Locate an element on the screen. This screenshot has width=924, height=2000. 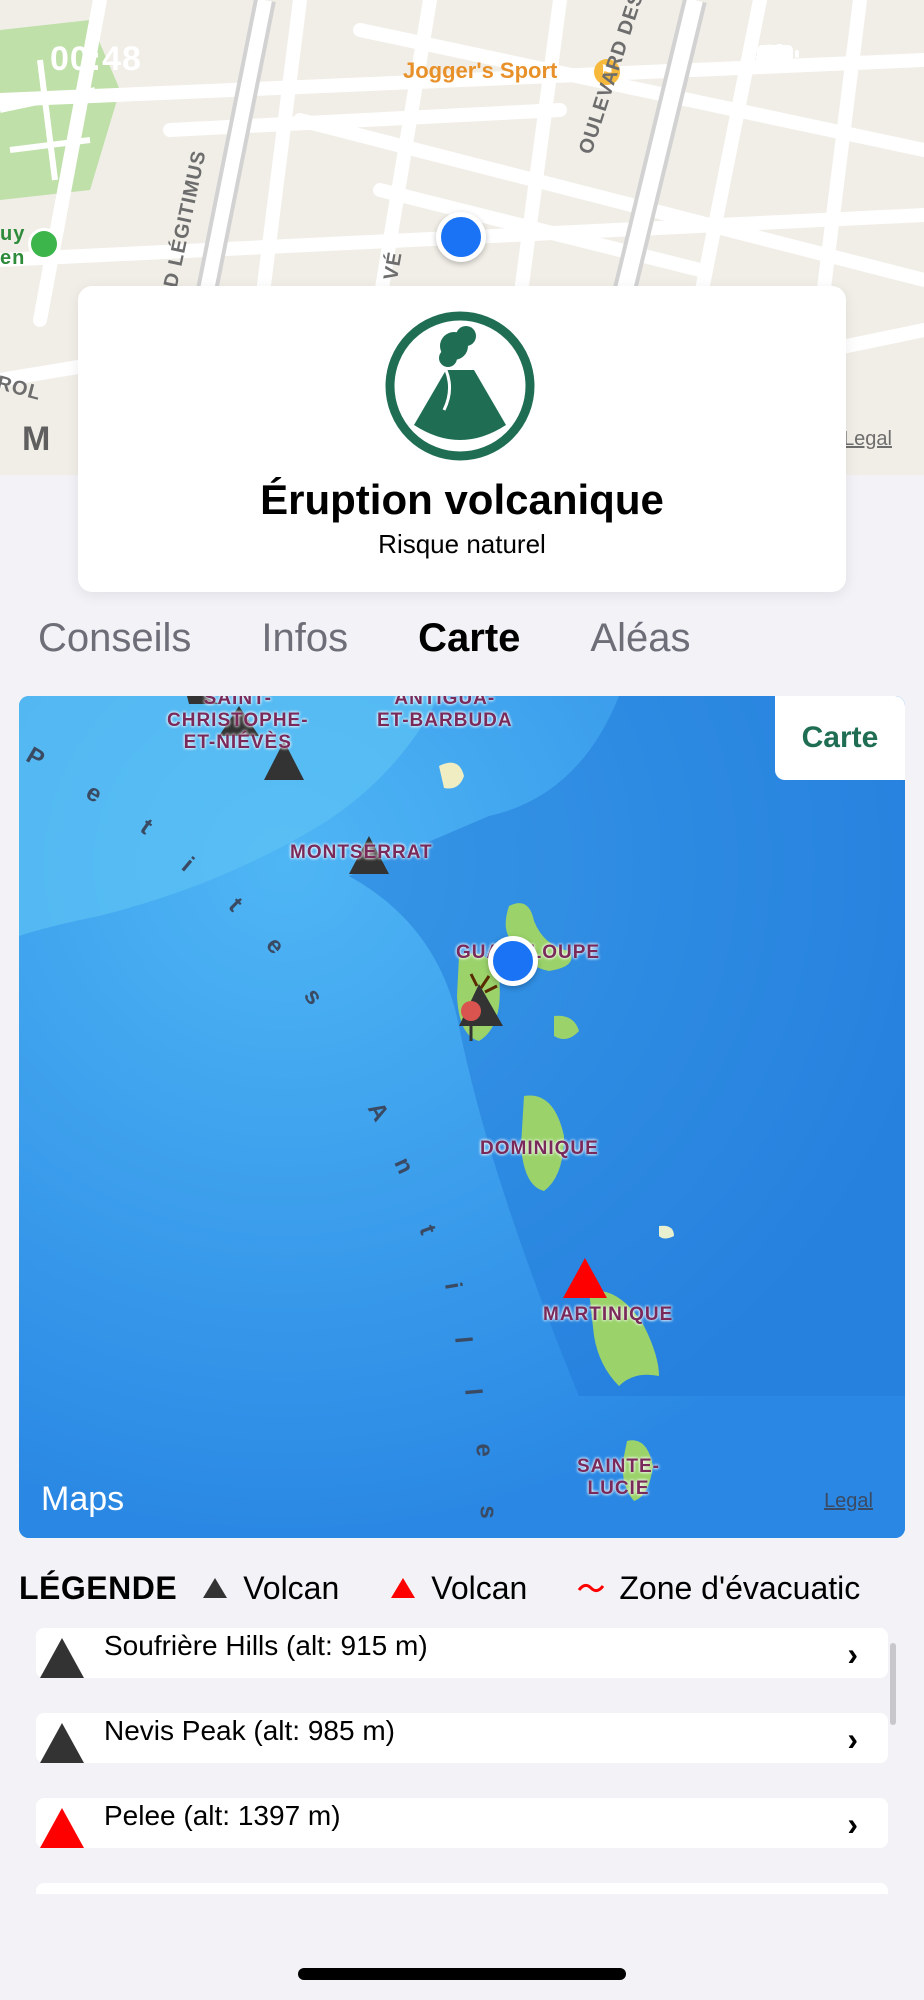
list-item: Nevis Peak (alt: 985 m) › is located at coordinates (462, 1738).